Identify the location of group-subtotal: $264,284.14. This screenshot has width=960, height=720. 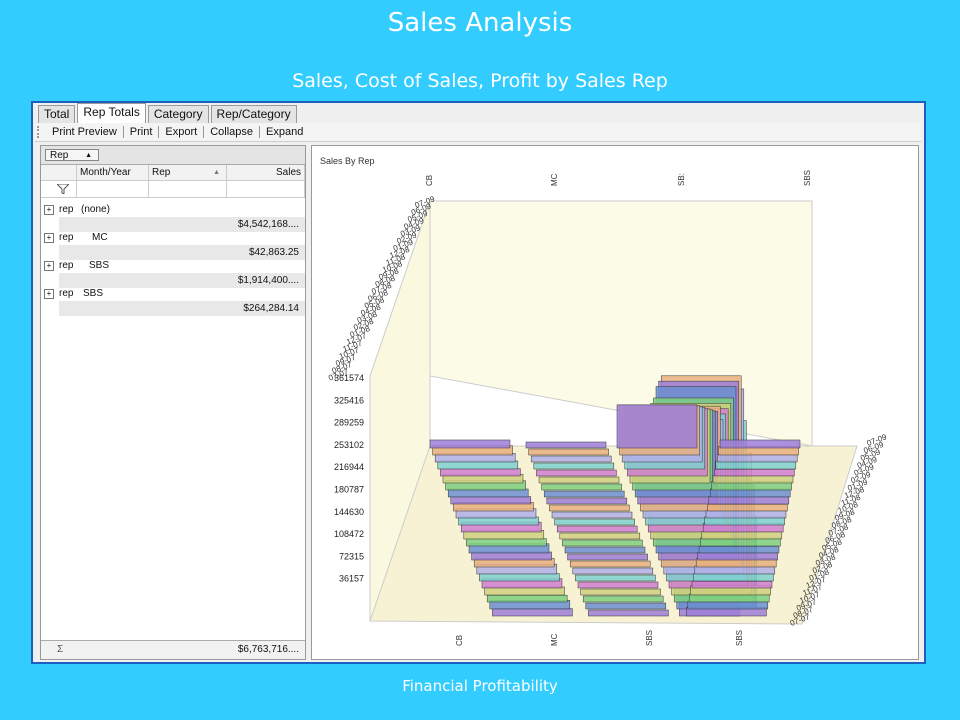
(182, 308).